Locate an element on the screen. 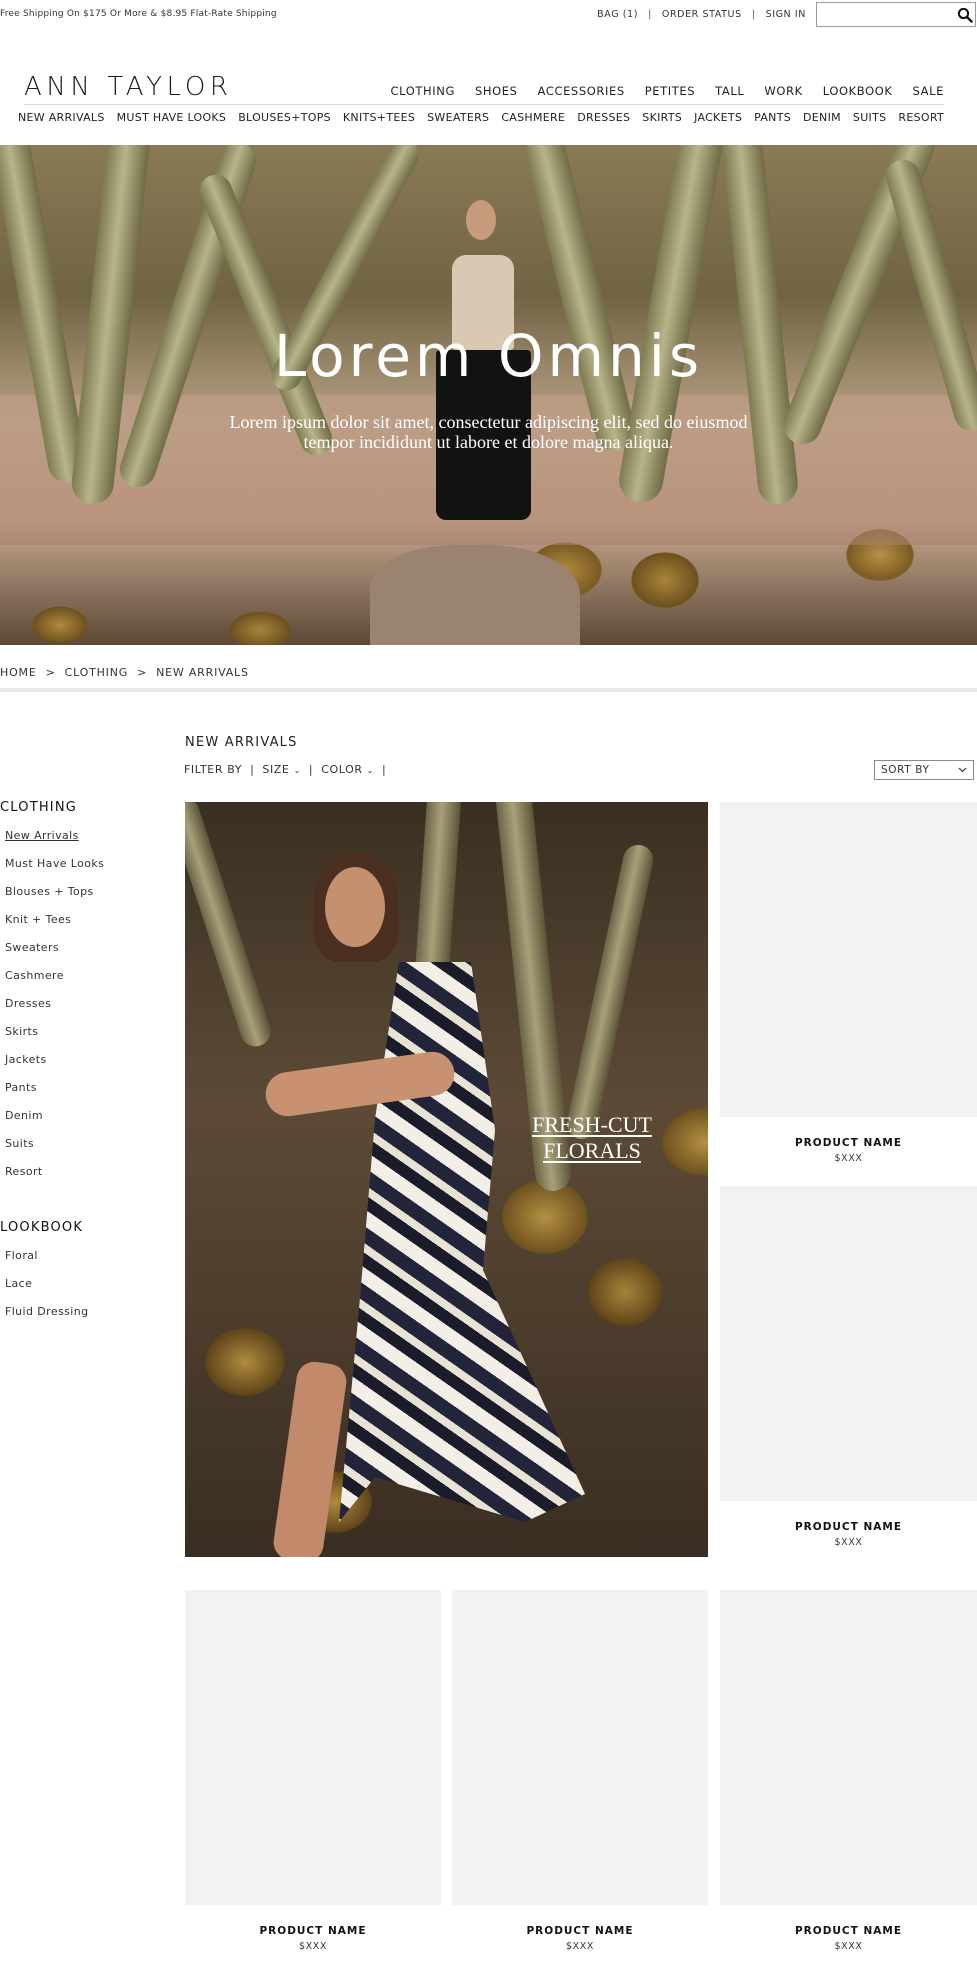  subnav-jackets: JACKETS is located at coordinates (718, 117).